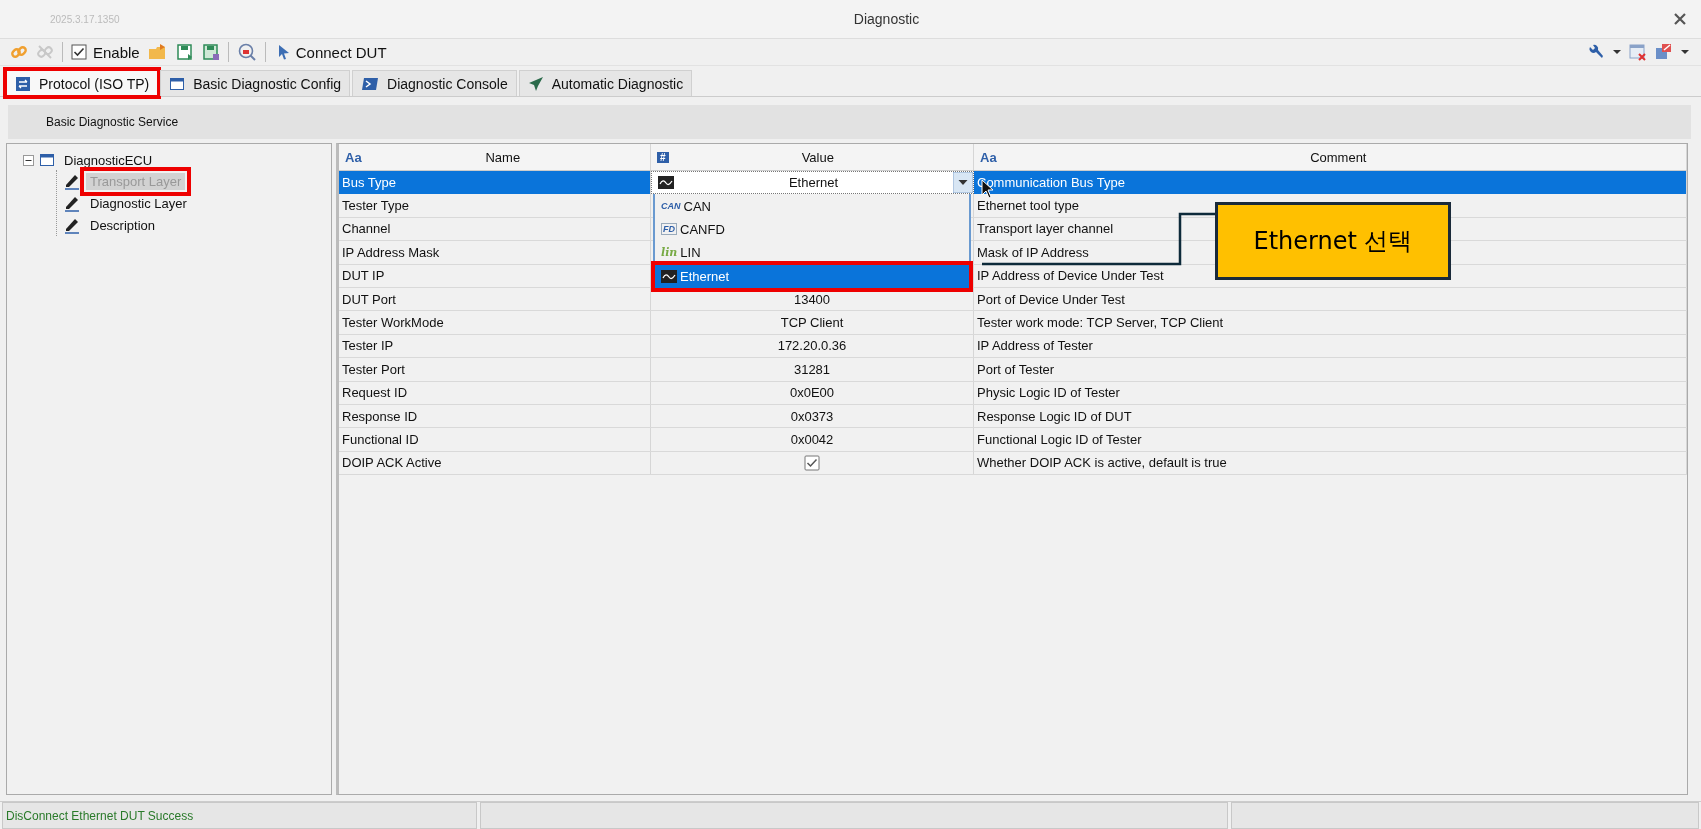 The image size is (1701, 829). I want to click on tab: Diagnostic Console, so click(434, 83).